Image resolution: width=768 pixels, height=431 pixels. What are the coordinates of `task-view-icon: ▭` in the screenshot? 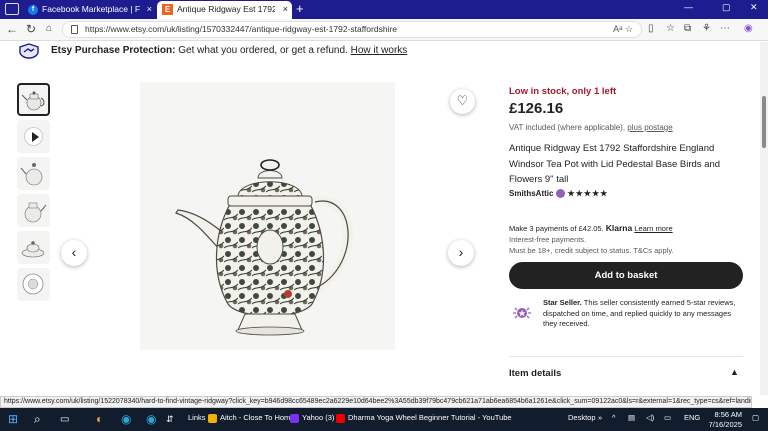 It's located at (64, 419).